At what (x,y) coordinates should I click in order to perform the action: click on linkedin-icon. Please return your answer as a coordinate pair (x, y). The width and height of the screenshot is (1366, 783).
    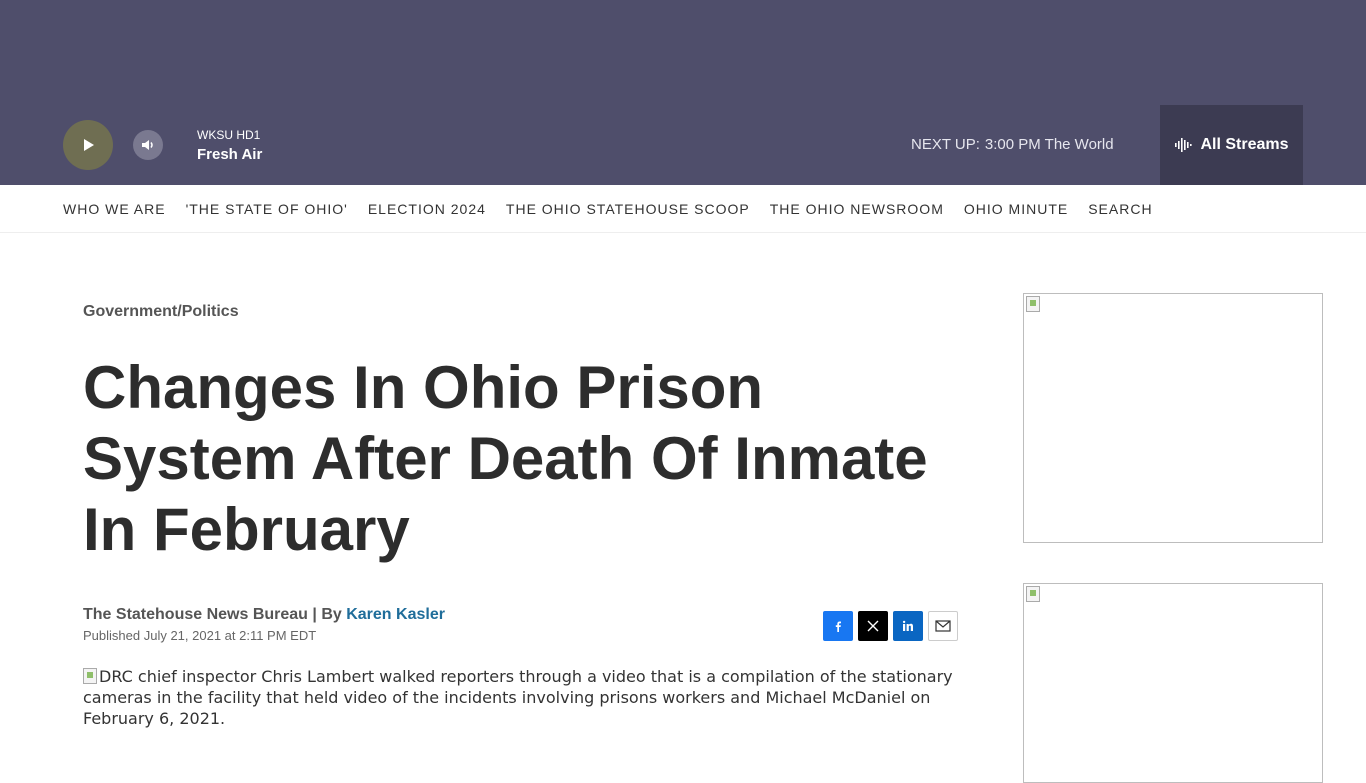
    Looking at the image, I should click on (907, 625).